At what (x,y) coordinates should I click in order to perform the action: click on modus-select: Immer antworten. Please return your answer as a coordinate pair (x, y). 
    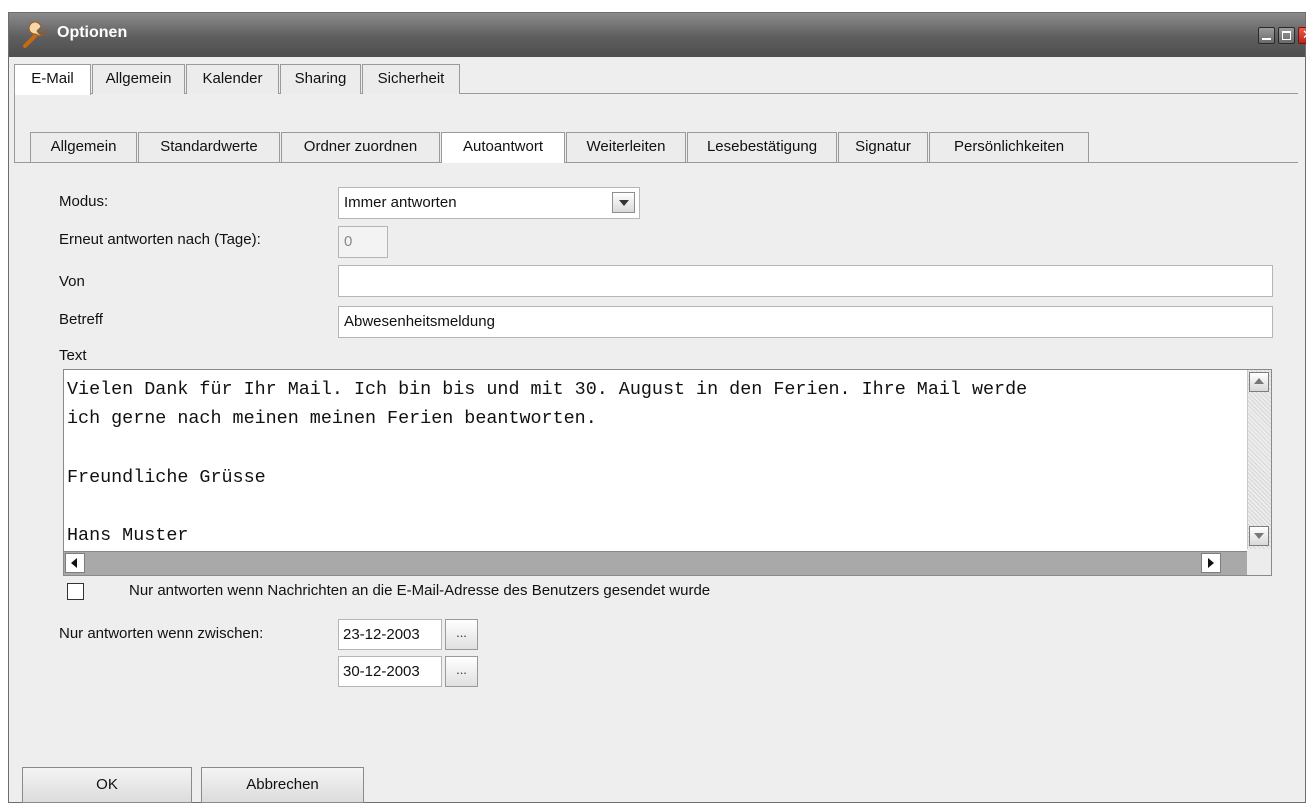
    Looking at the image, I should click on (489, 203).